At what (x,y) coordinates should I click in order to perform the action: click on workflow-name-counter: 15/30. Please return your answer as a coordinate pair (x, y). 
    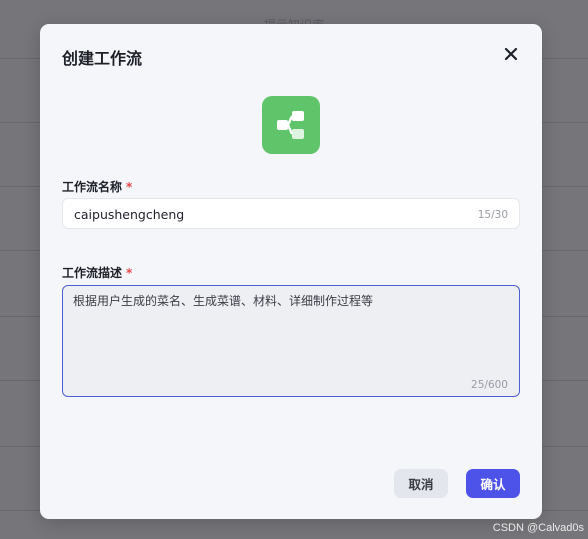
    Looking at the image, I should click on (492, 215).